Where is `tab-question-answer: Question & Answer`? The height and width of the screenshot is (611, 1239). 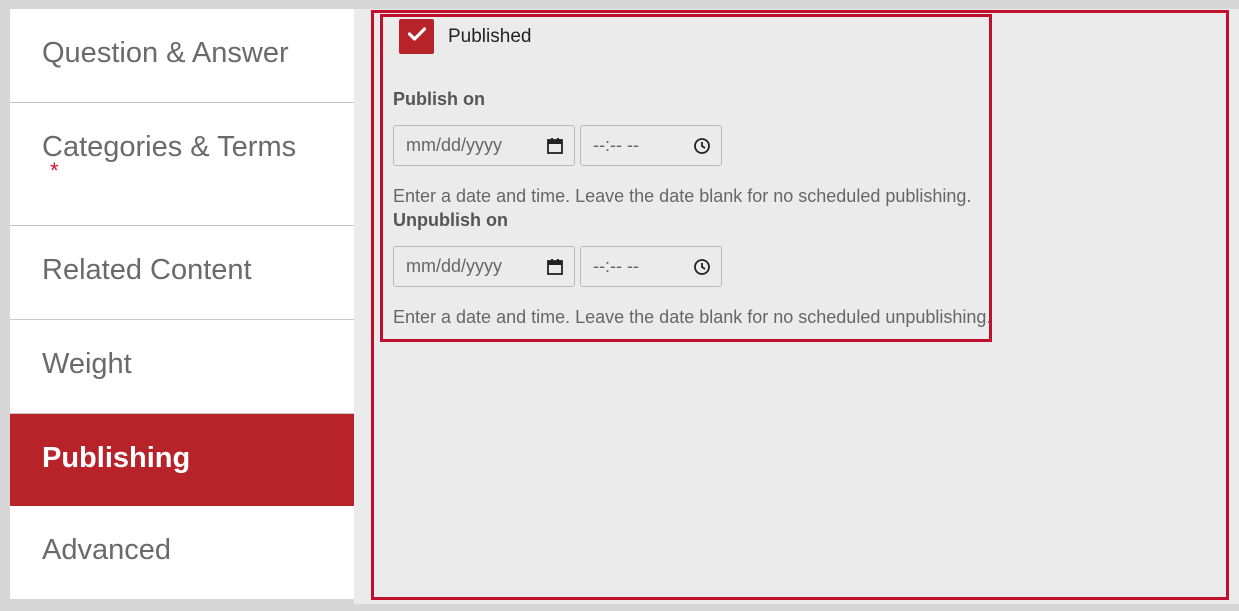
tab-question-answer: Question & Answer is located at coordinates (182, 56).